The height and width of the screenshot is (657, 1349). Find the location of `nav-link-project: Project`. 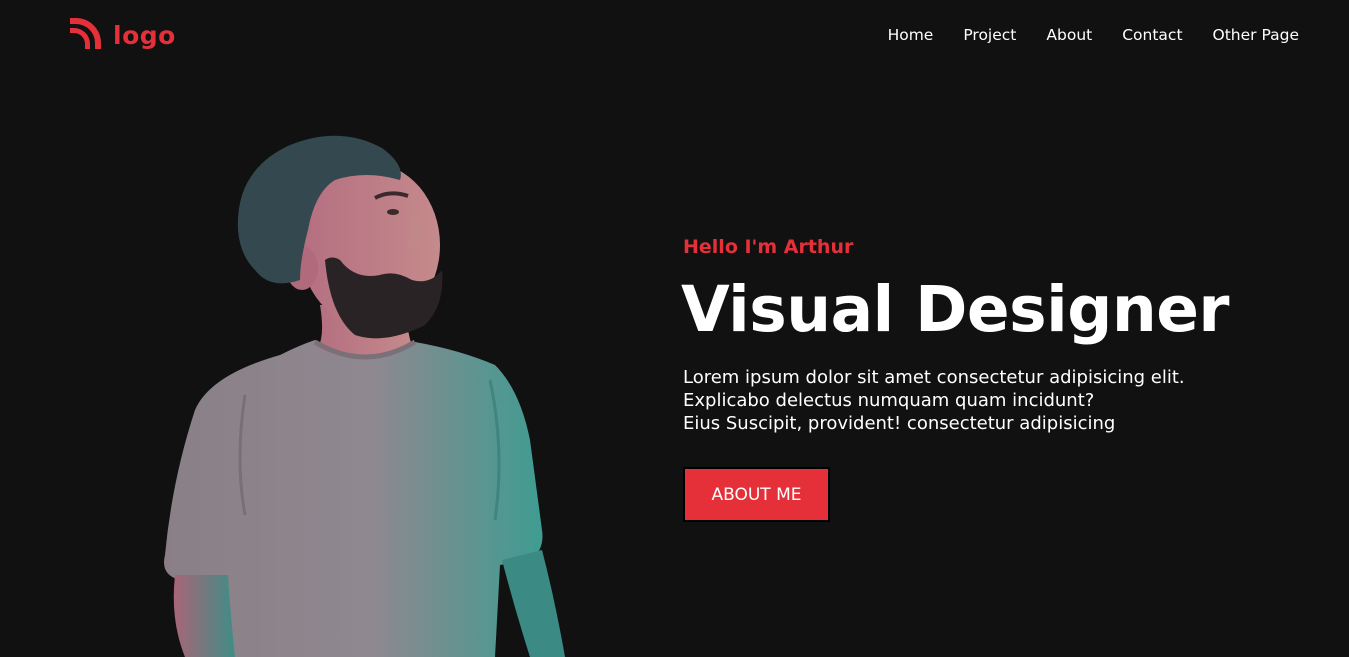

nav-link-project: Project is located at coordinates (989, 35).